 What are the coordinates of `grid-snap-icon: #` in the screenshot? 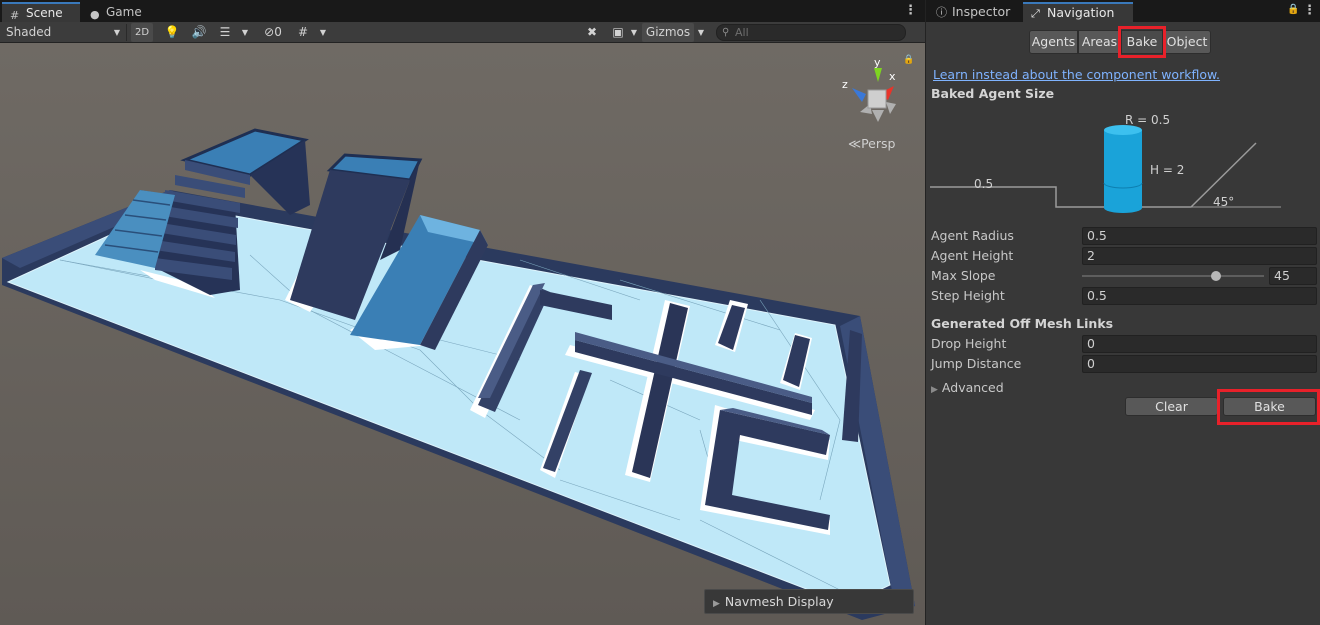 It's located at (303, 32).